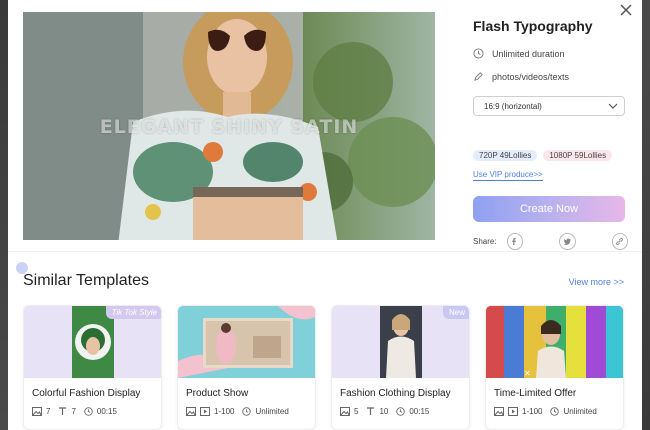 The image size is (650, 430). I want to click on preview-watermark: ELEGANT SHINY SATIN, so click(229, 127).